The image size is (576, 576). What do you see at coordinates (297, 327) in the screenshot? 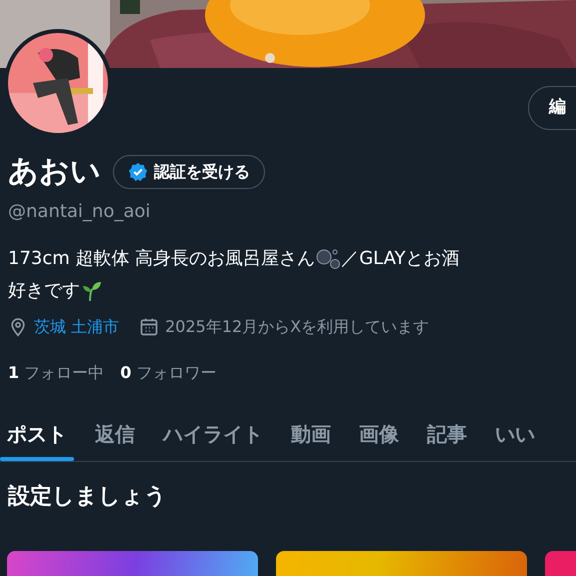
I see `join-date: 2025年12月からXを利用しています` at bounding box center [297, 327].